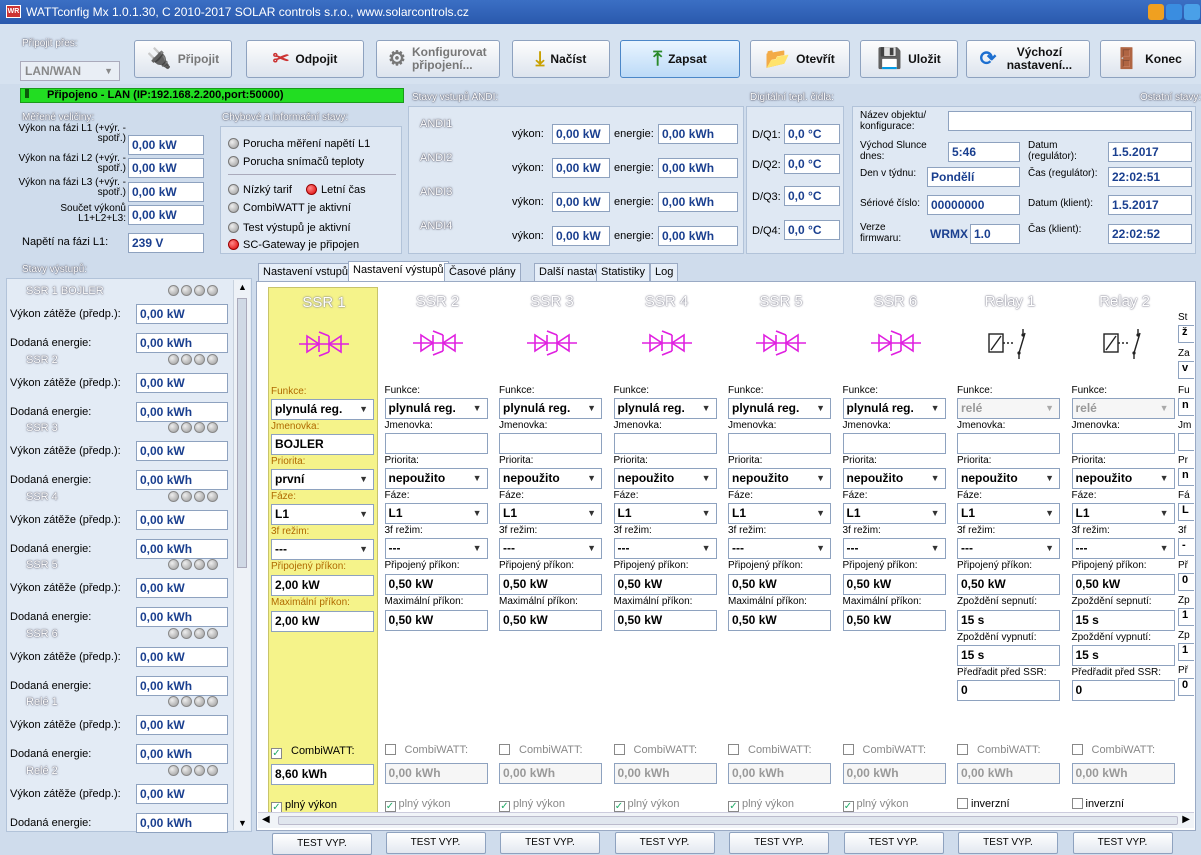 The width and height of the screenshot is (1201, 855). What do you see at coordinates (800, 59) in the screenshot?
I see `open-button: 📂 Otevřít` at bounding box center [800, 59].